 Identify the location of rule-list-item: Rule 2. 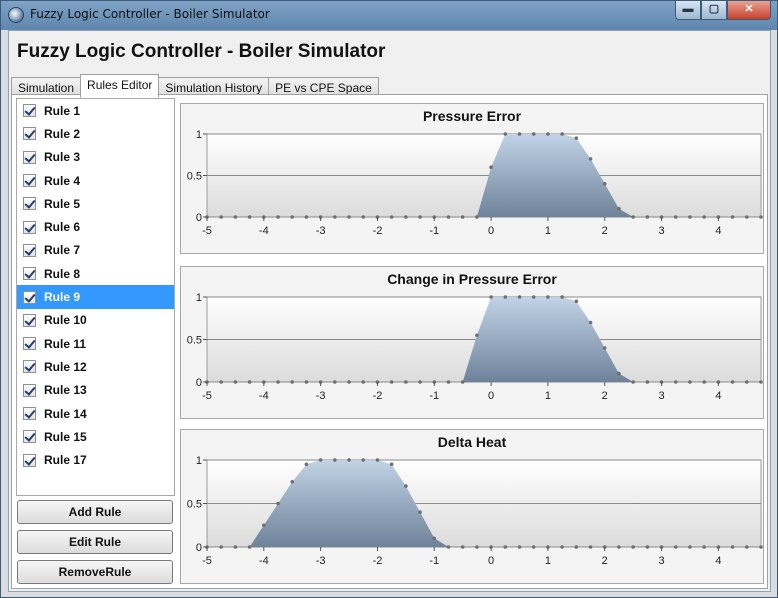
(95, 133).